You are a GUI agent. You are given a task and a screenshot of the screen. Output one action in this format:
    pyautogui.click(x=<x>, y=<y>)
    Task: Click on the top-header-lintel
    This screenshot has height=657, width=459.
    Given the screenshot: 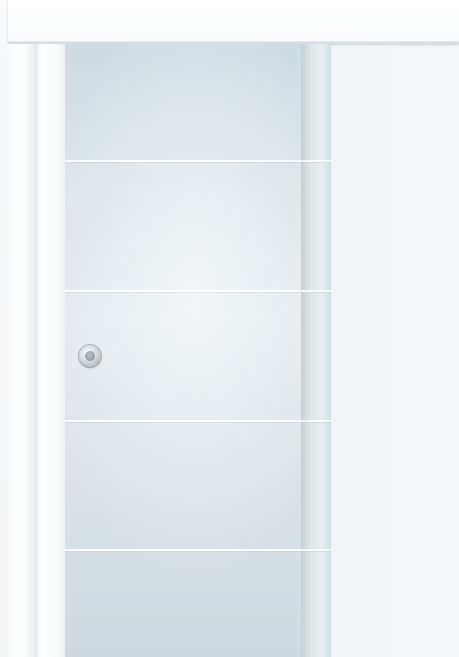 What is the action you would take?
    pyautogui.click(x=233, y=22)
    